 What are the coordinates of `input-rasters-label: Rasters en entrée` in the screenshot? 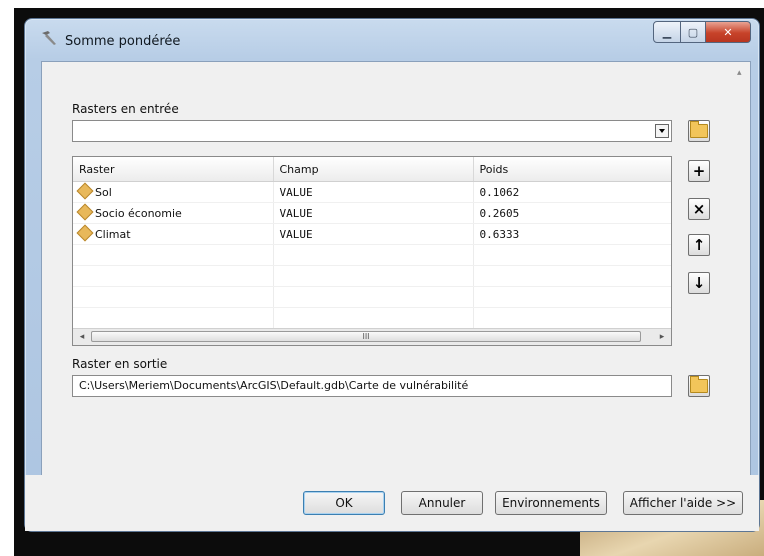 It's located at (125, 109).